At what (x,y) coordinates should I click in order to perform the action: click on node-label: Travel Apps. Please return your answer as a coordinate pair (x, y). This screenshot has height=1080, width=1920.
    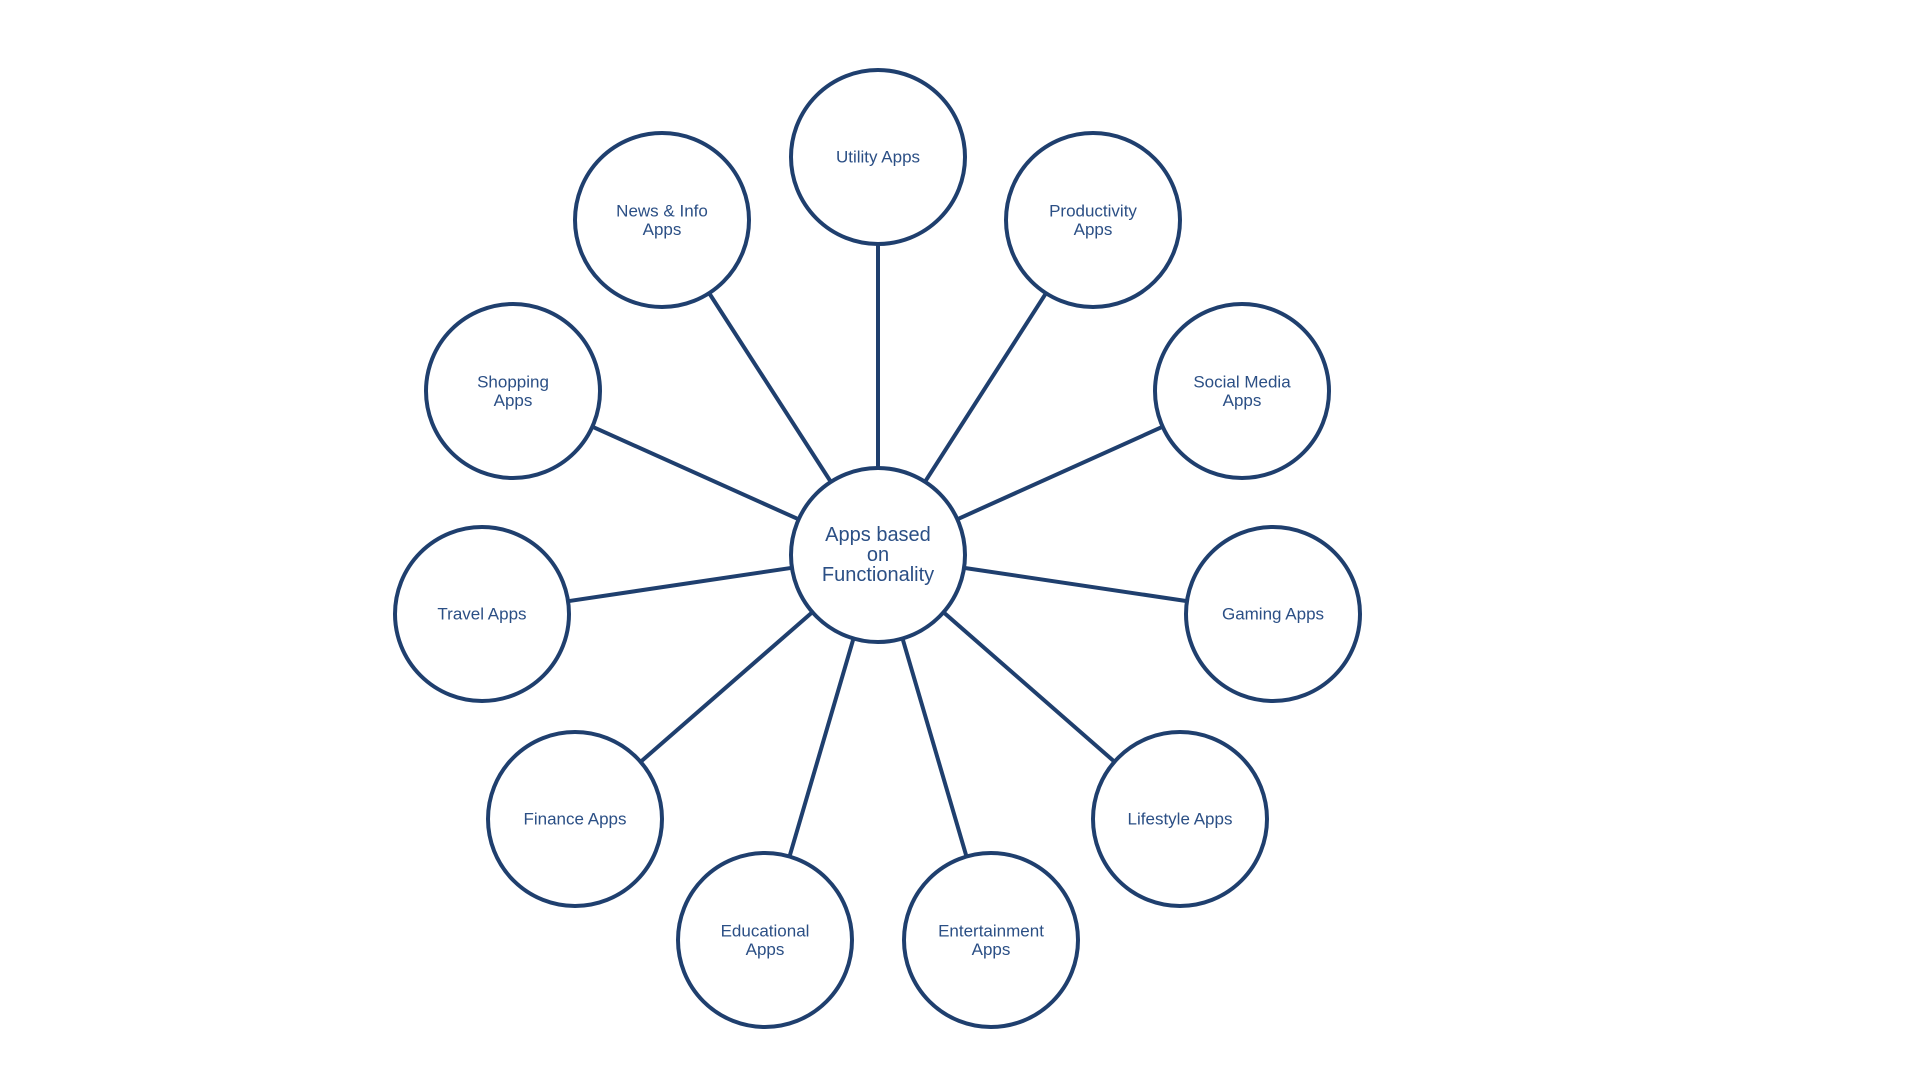
    Looking at the image, I should click on (481, 614).